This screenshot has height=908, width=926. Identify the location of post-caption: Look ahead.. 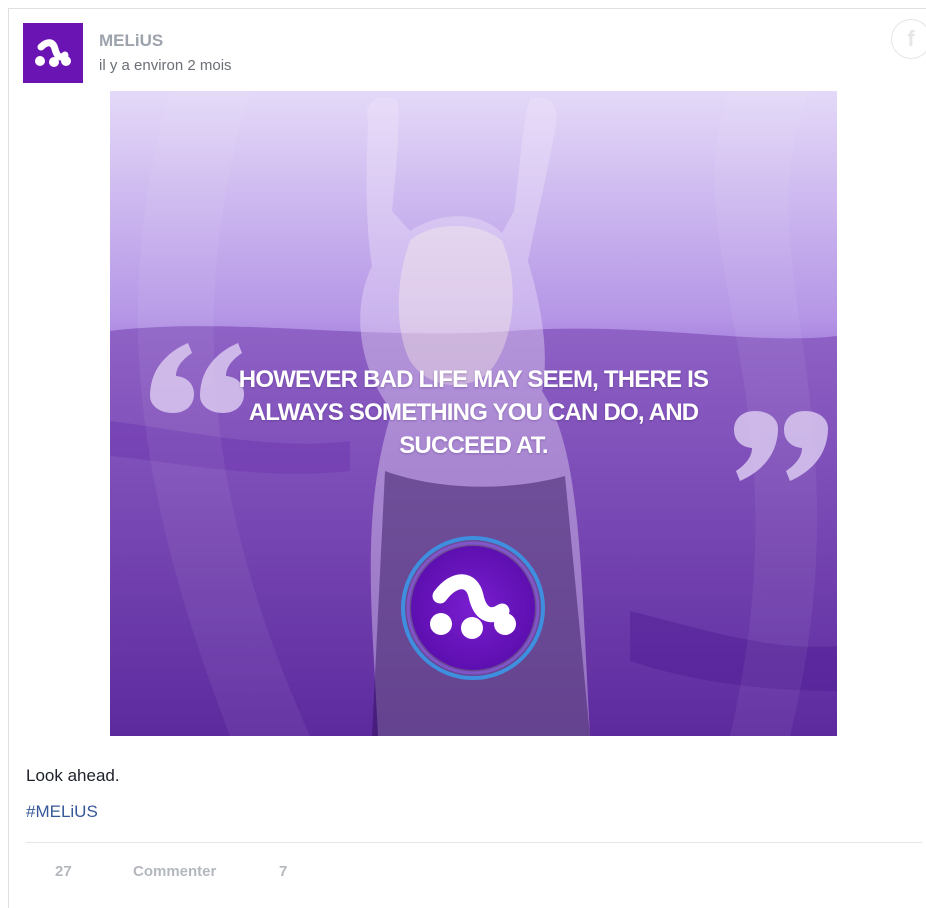
(73, 775).